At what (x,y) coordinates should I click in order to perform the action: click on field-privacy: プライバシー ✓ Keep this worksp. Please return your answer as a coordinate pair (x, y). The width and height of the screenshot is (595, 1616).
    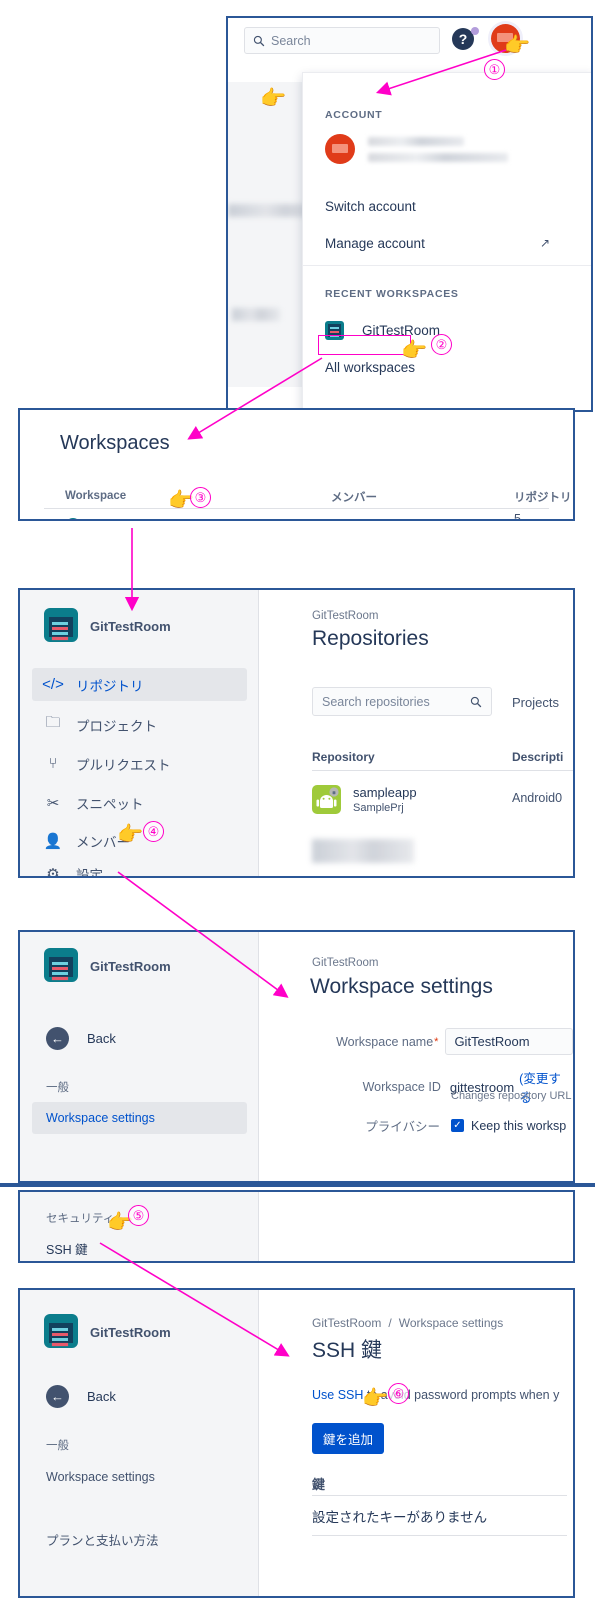
    Looking at the image, I should click on (416, 1125).